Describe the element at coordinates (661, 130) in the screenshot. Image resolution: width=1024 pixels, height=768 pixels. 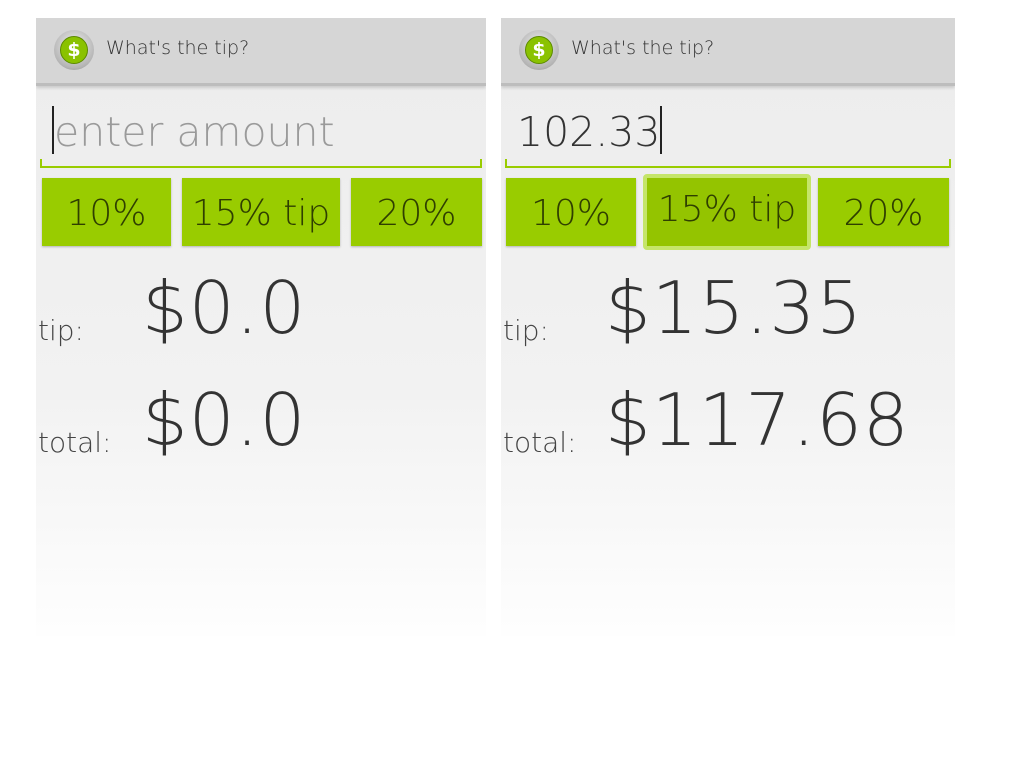
I see `text-cursor` at that location.